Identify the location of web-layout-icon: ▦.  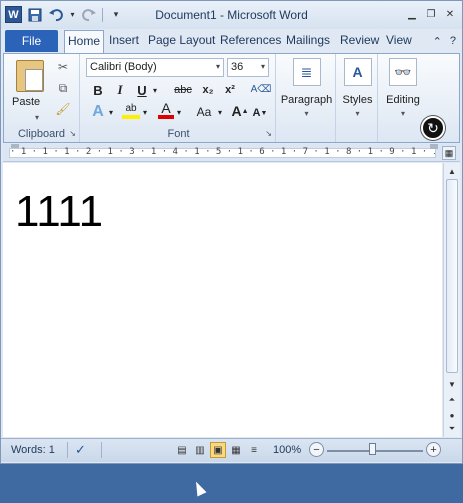
(236, 450).